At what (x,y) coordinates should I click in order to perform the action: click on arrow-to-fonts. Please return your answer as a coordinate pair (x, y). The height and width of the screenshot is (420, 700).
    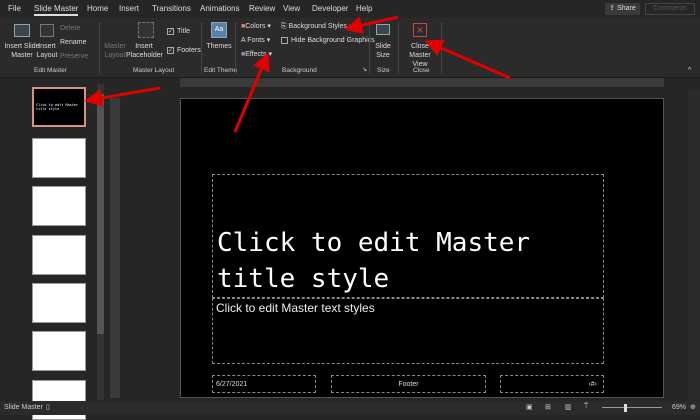
    Looking at the image, I should click on (251, 92).